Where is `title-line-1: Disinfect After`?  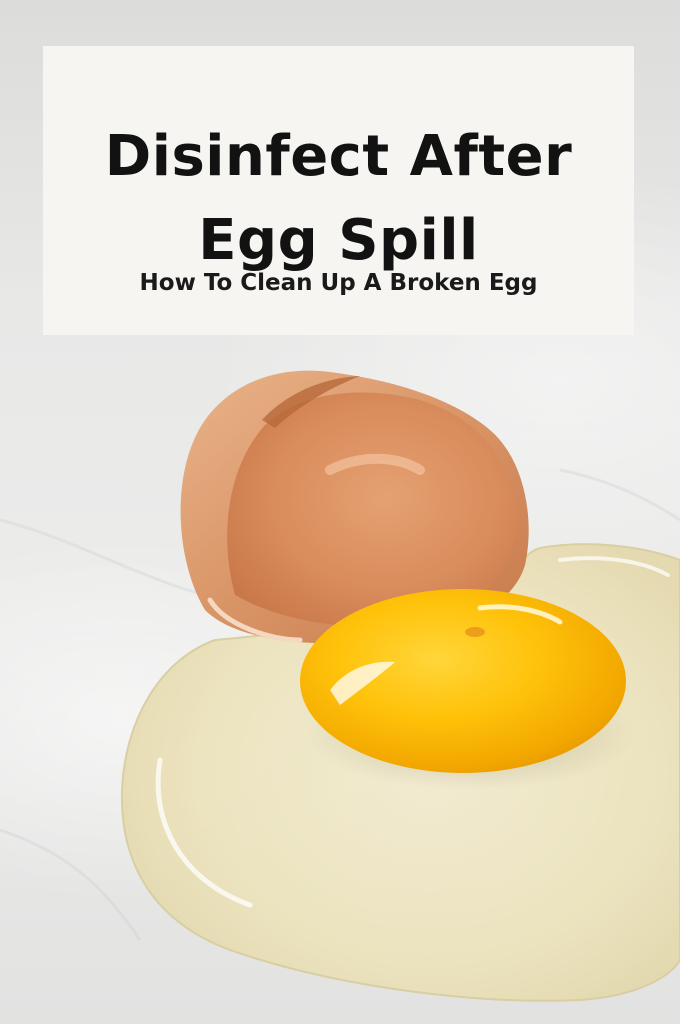 title-line-1: Disinfect After is located at coordinates (338, 156).